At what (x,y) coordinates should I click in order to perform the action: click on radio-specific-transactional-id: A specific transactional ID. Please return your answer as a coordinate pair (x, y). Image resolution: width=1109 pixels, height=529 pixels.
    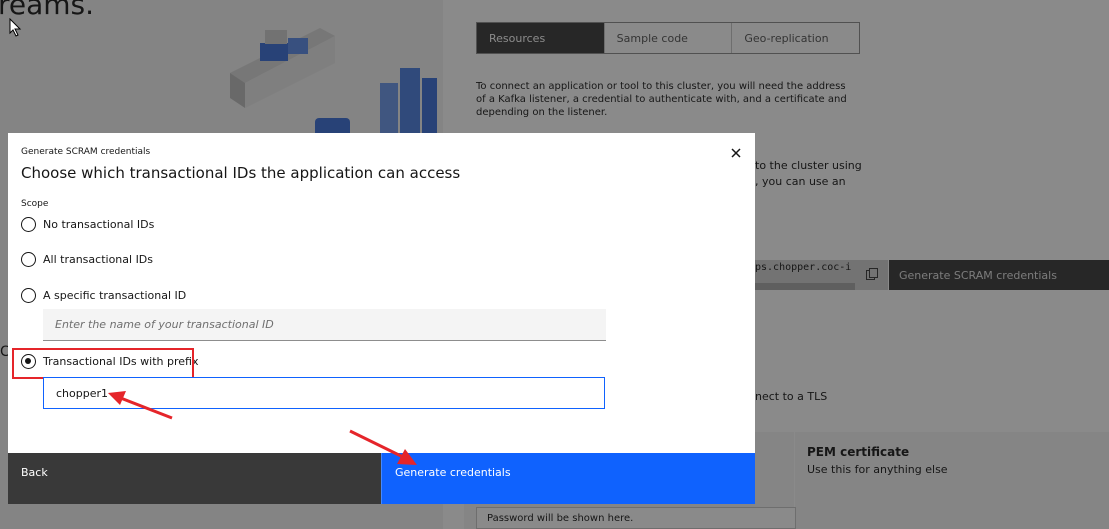
    Looking at the image, I should click on (103, 295).